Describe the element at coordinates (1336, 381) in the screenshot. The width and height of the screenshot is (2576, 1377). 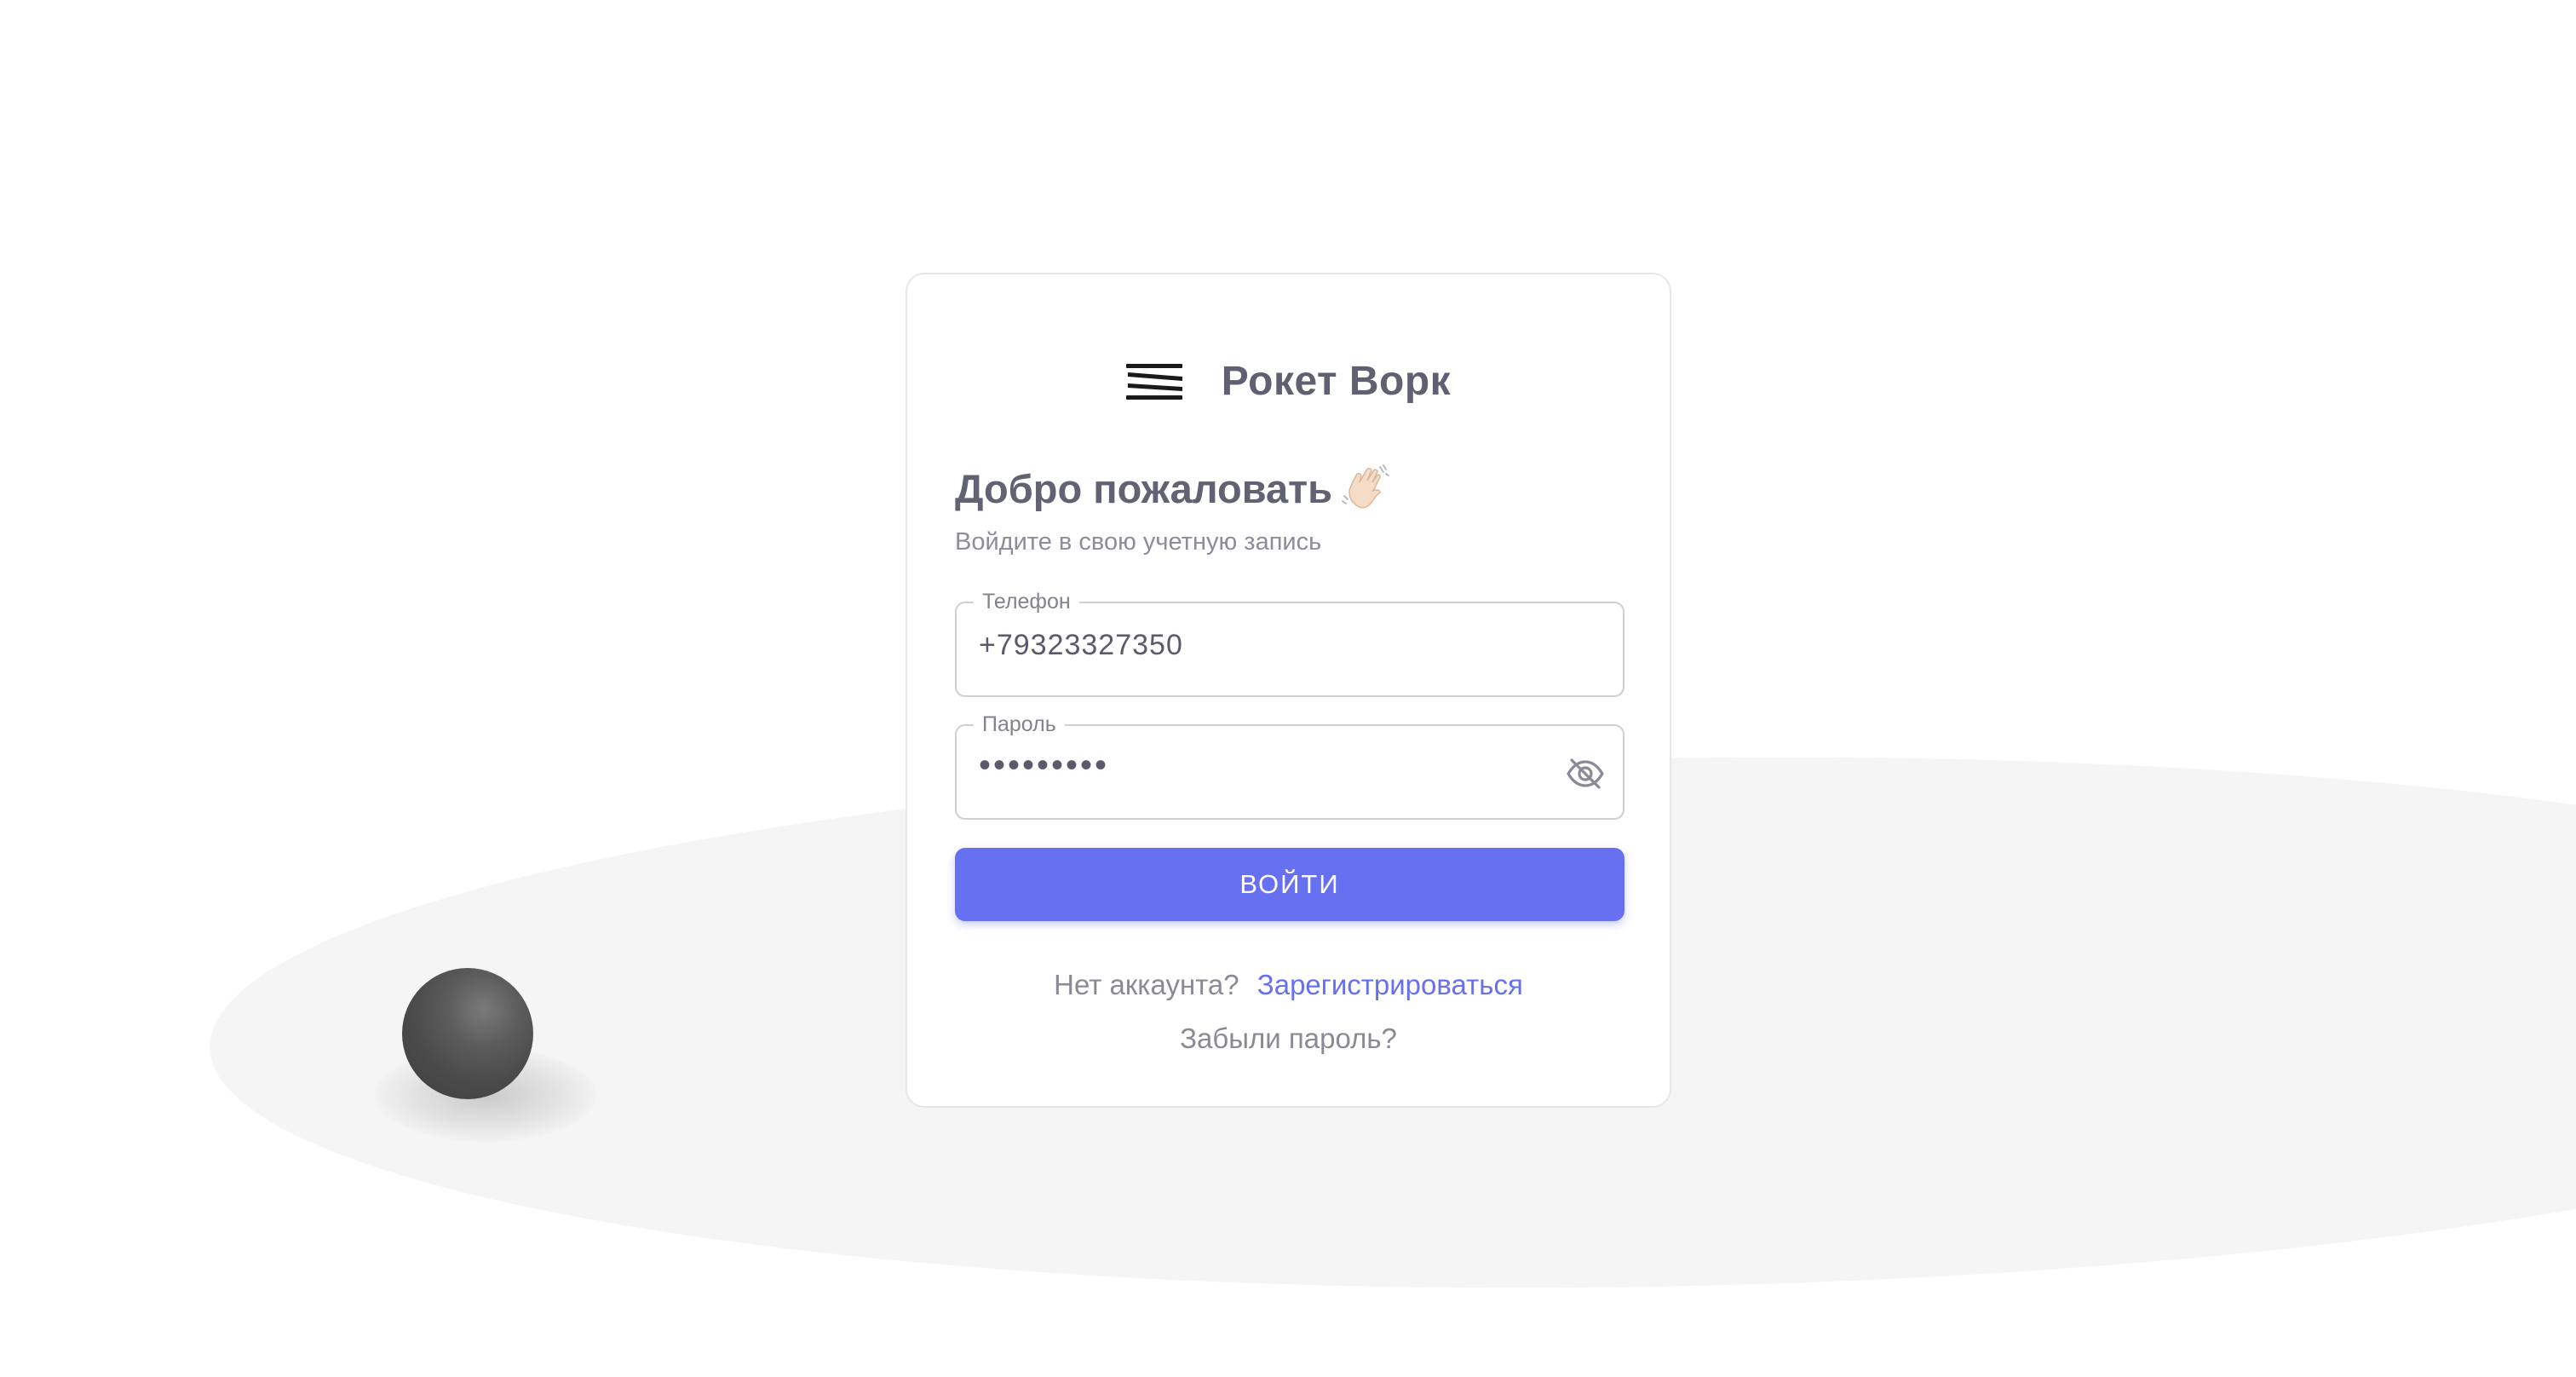
I see `brand-name: Рокет Ворк` at that location.